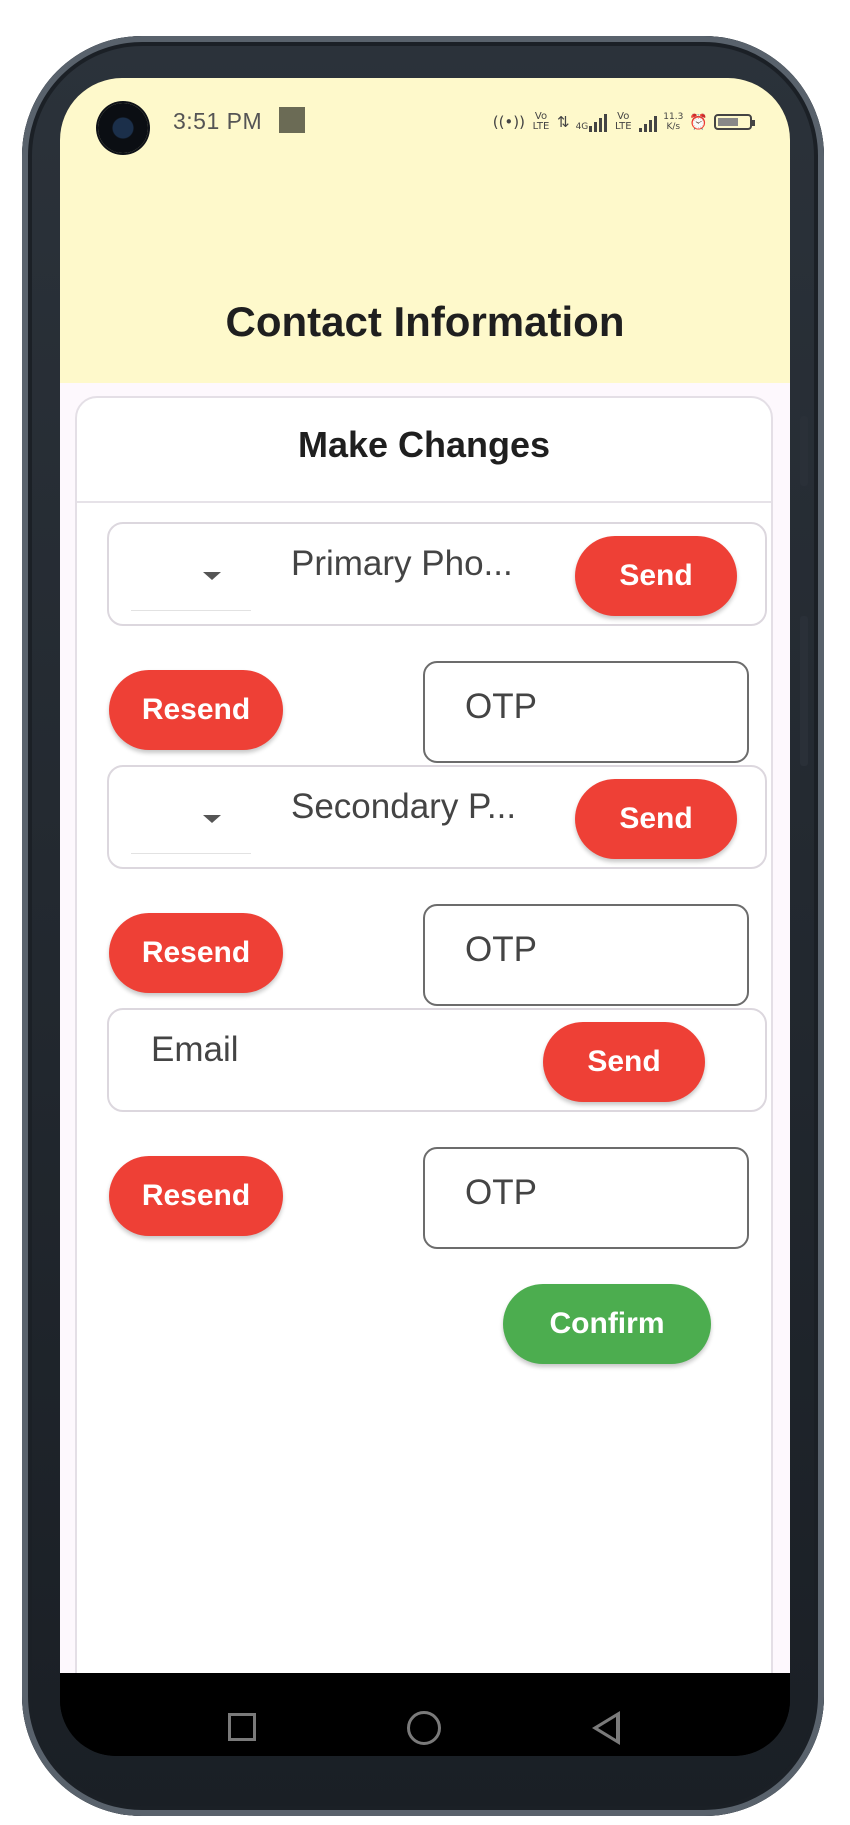 This screenshot has width=850, height=1825. I want to click on secondary-phone-field: Secondary P... Send, so click(437, 817).